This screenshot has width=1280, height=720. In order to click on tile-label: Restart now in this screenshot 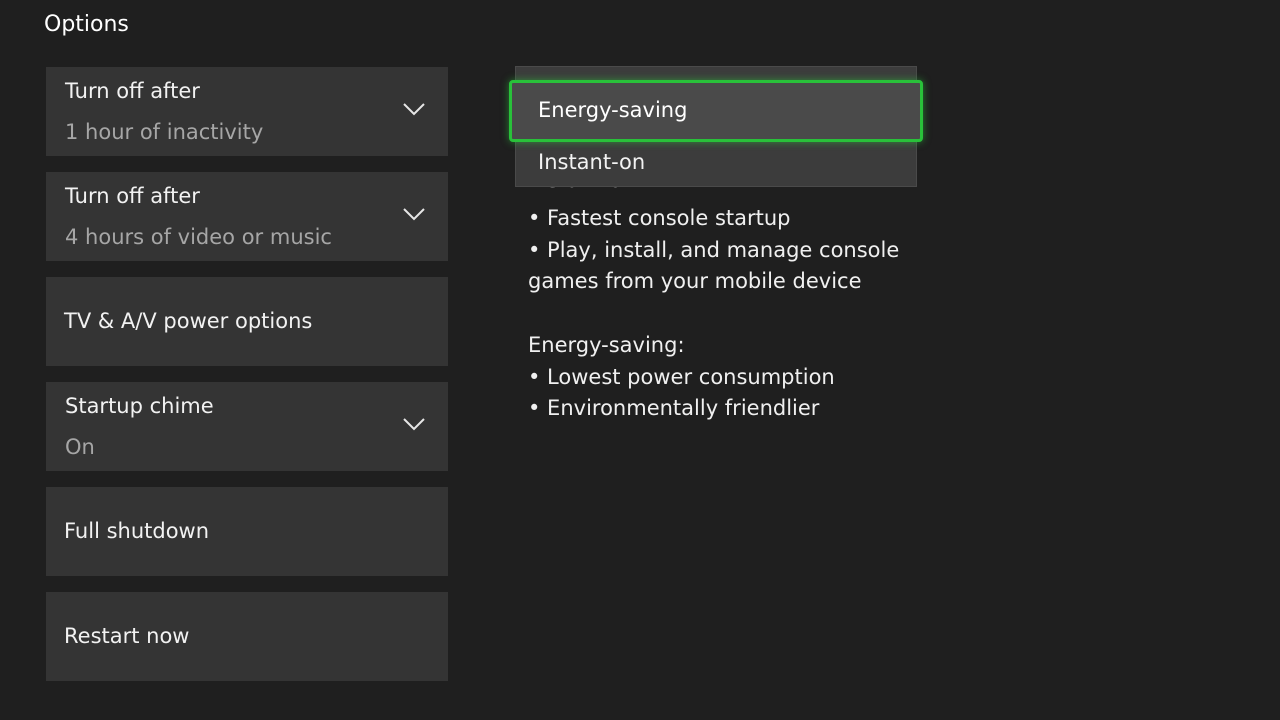, I will do `click(127, 636)`.